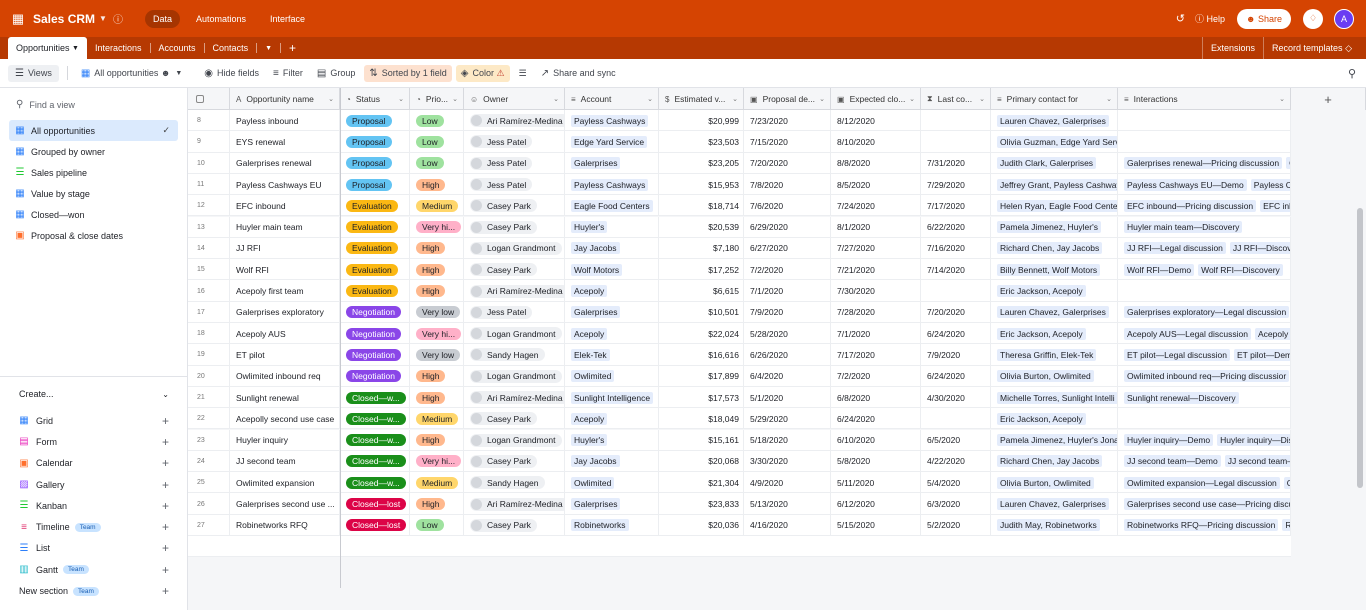  I want to click on contact-cell: Olivia Guzman, Edge Yard Servi, so click(1054, 142).